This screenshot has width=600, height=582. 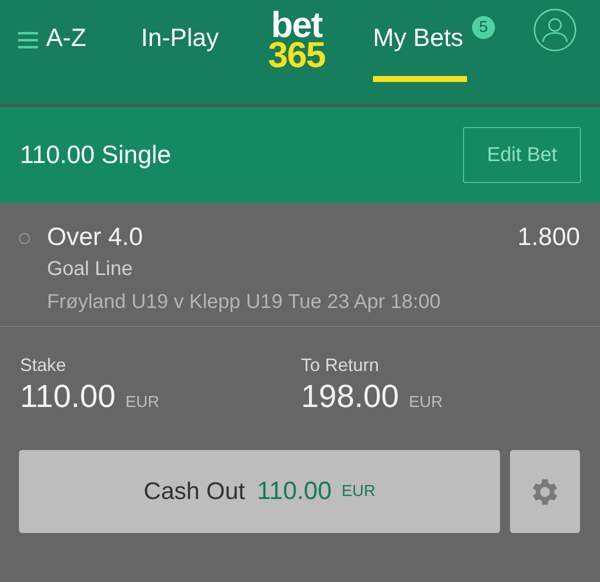 I want to click on count-badge: 5, so click(x=483, y=27).